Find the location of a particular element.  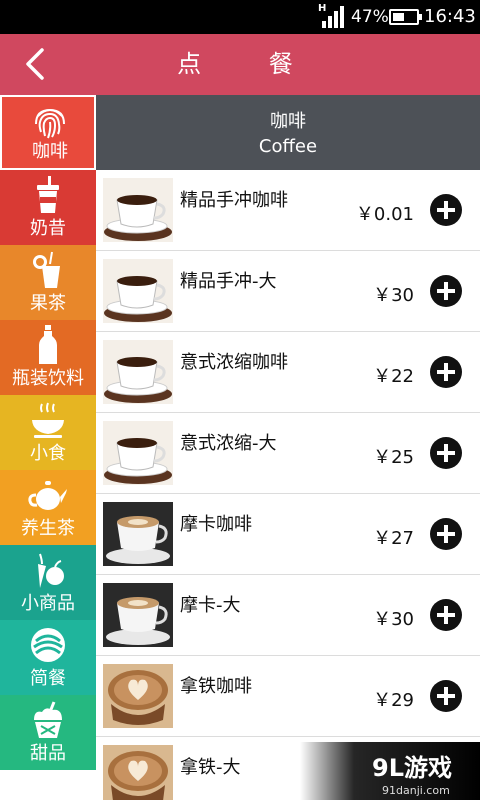

category-coffee: 咖啡 is located at coordinates (48, 132).